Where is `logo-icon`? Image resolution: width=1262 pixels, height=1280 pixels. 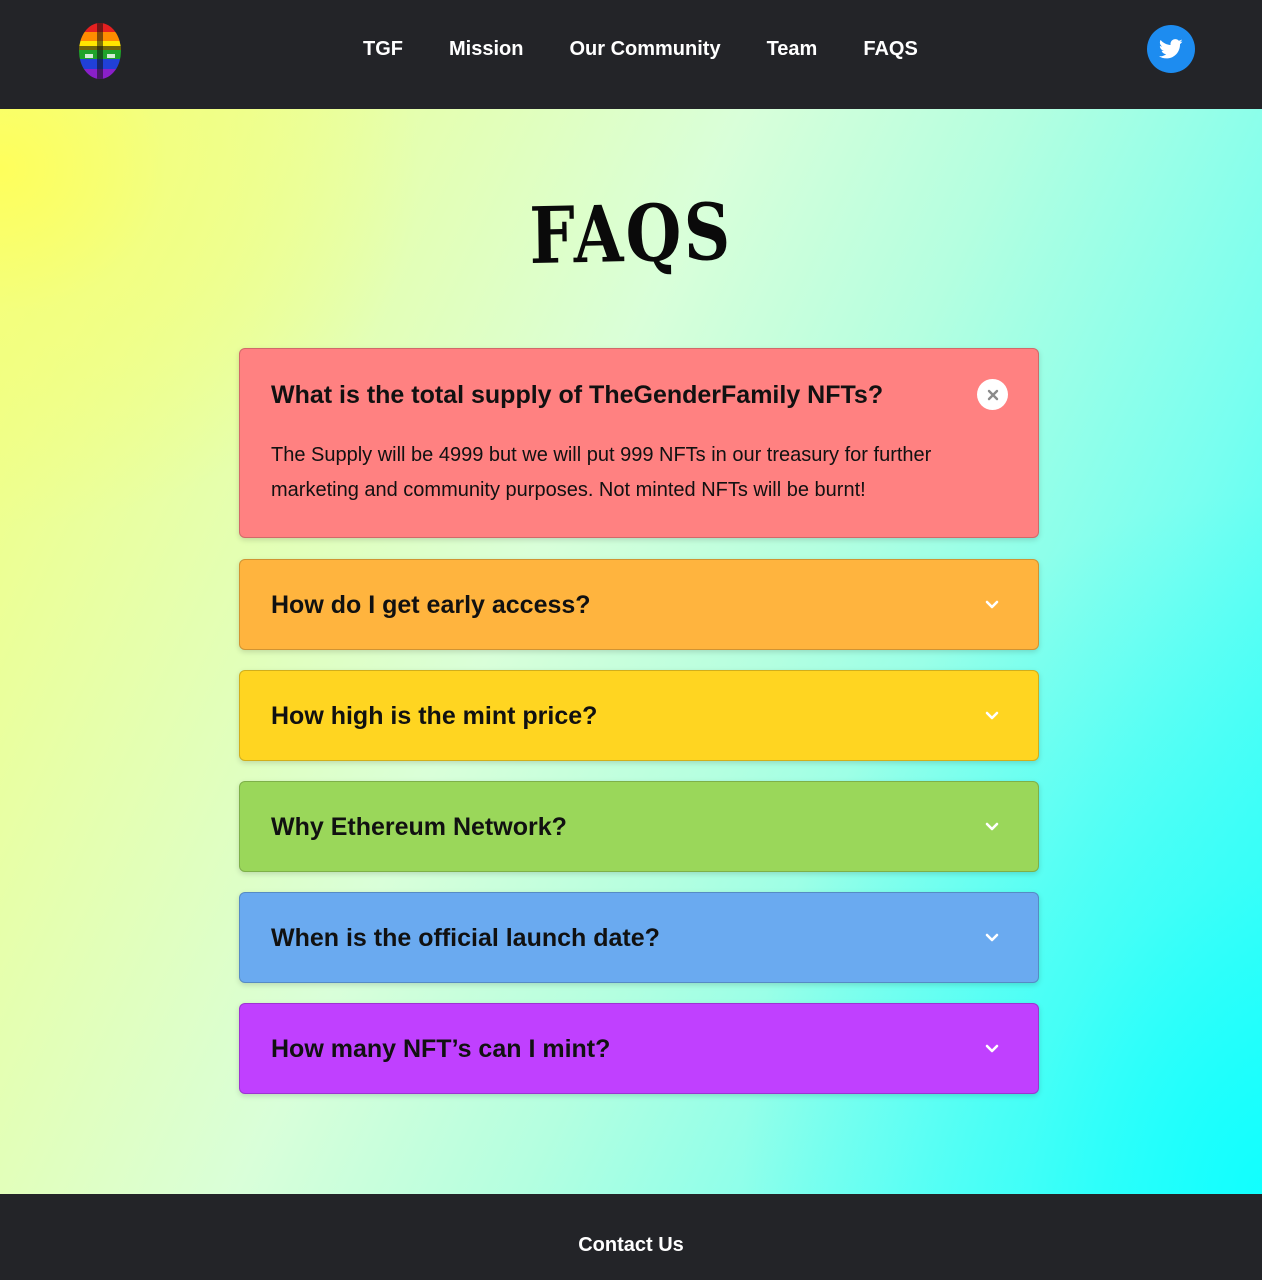 logo-icon is located at coordinates (100, 51).